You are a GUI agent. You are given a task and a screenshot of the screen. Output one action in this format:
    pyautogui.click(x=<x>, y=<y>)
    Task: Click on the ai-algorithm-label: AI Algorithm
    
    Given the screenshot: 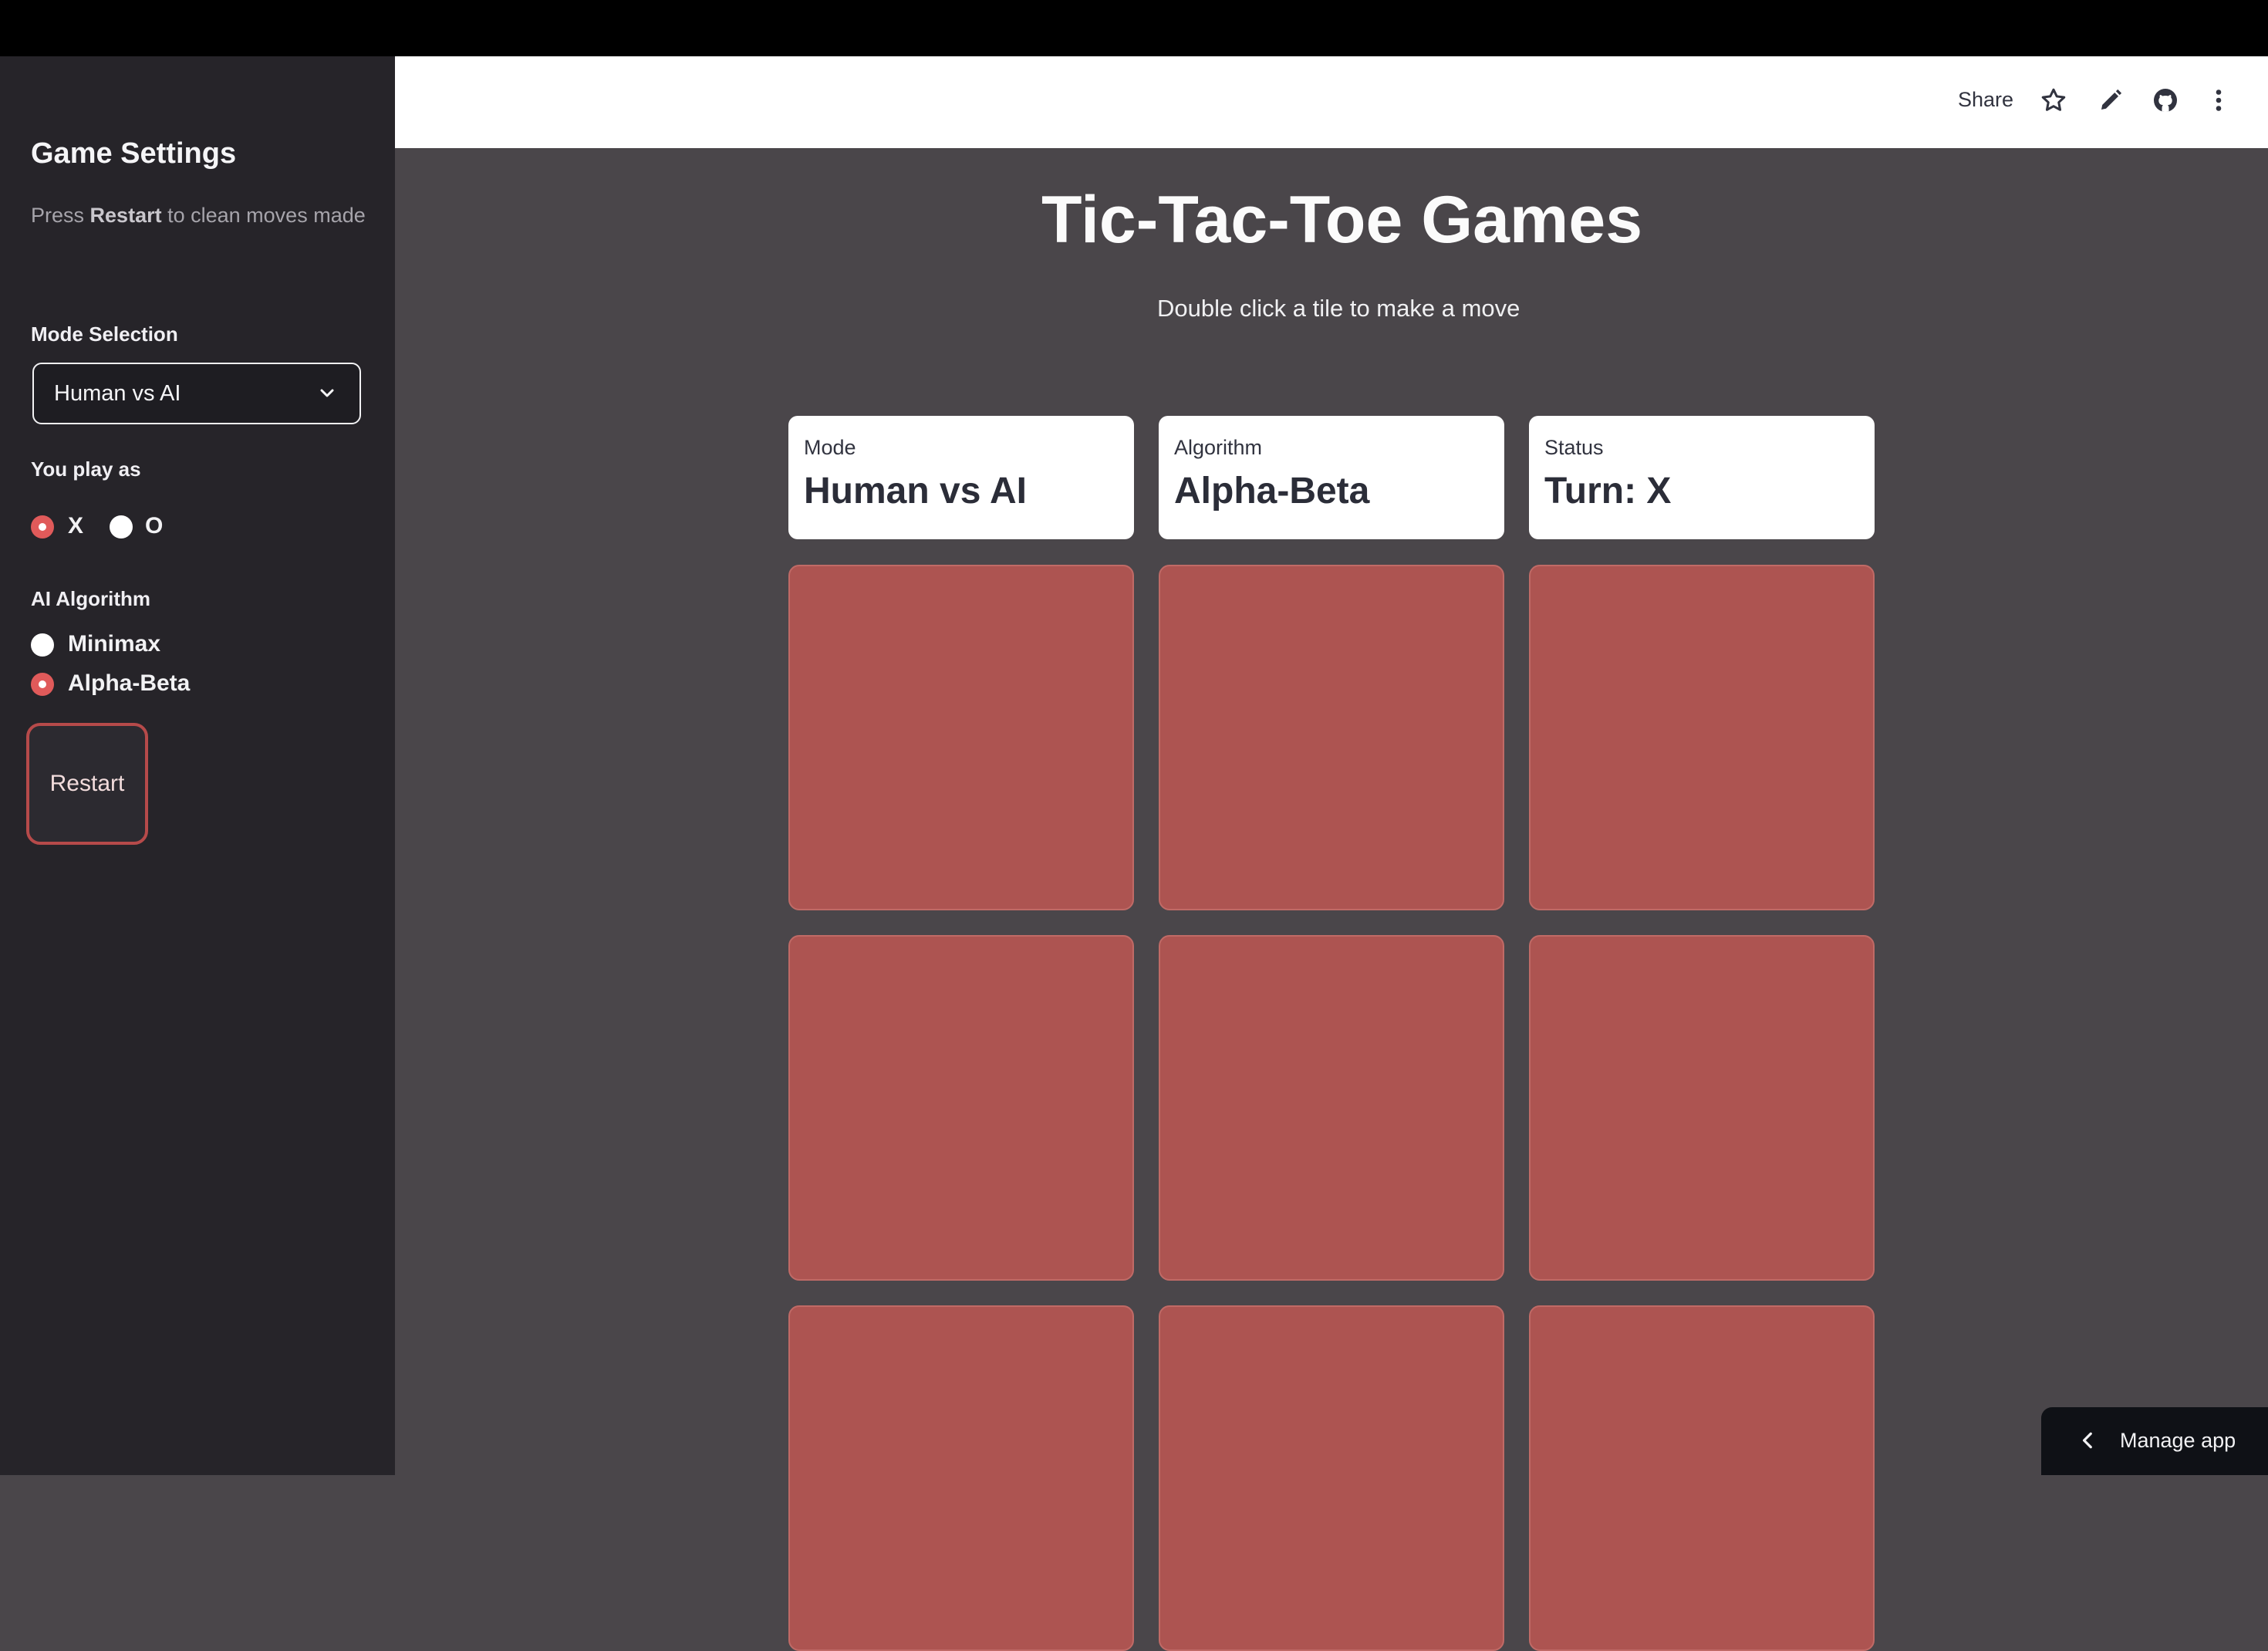 What is the action you would take?
    pyautogui.click(x=91, y=599)
    